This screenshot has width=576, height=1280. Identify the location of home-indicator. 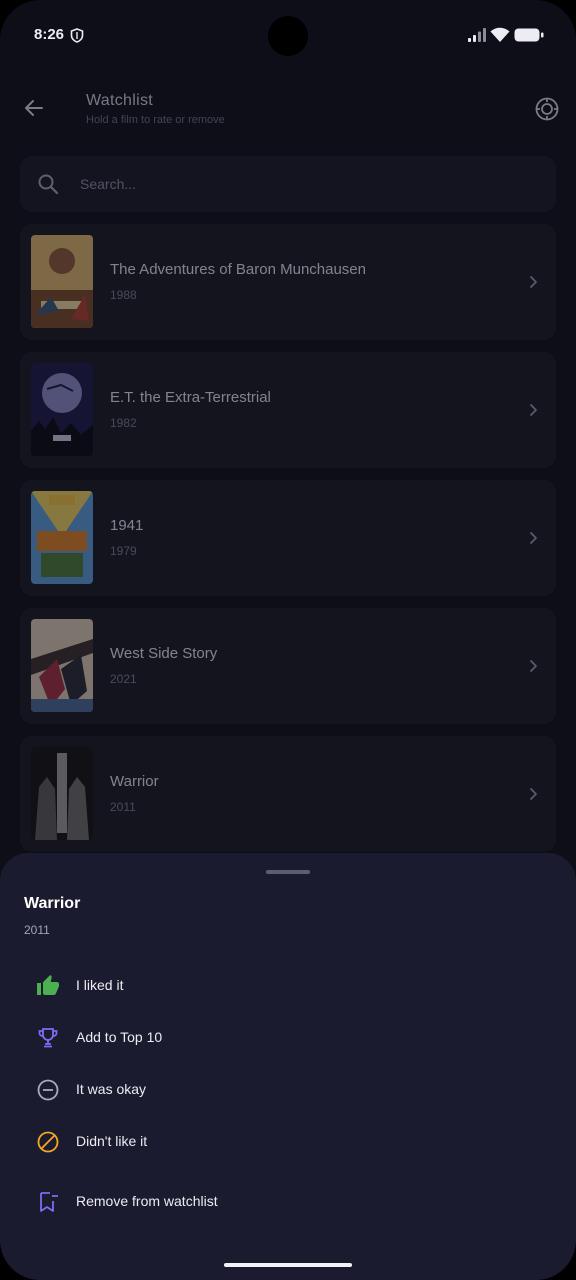
(288, 1265).